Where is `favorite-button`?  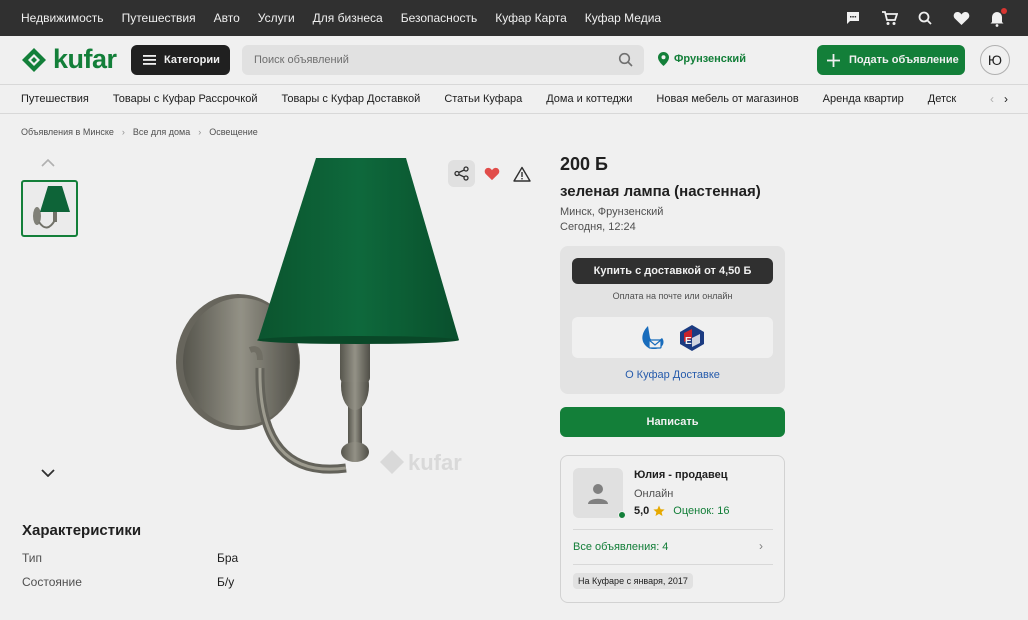
favorite-button is located at coordinates (491, 173).